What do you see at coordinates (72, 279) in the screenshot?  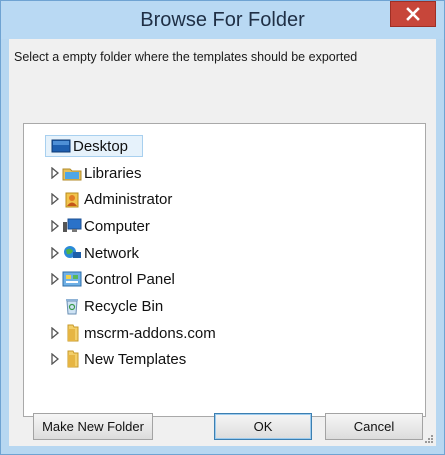 I see `control-panel-icon` at bounding box center [72, 279].